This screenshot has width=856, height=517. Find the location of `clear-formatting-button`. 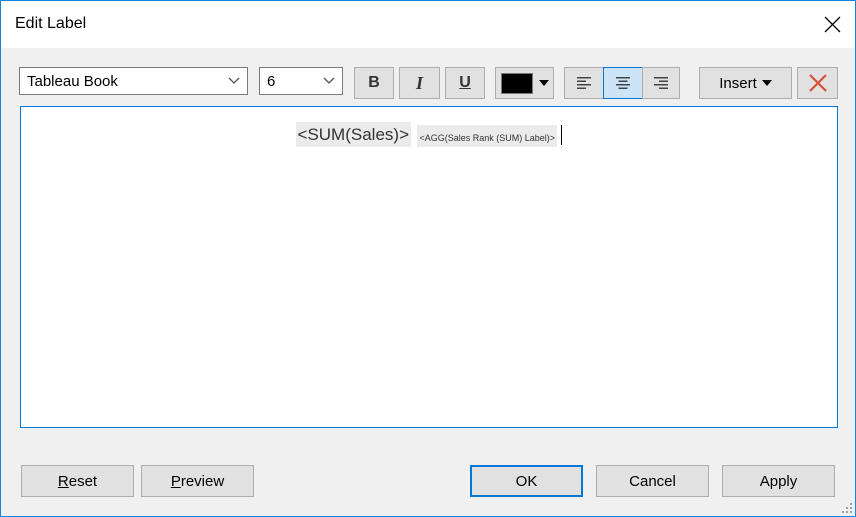

clear-formatting-button is located at coordinates (817, 83).